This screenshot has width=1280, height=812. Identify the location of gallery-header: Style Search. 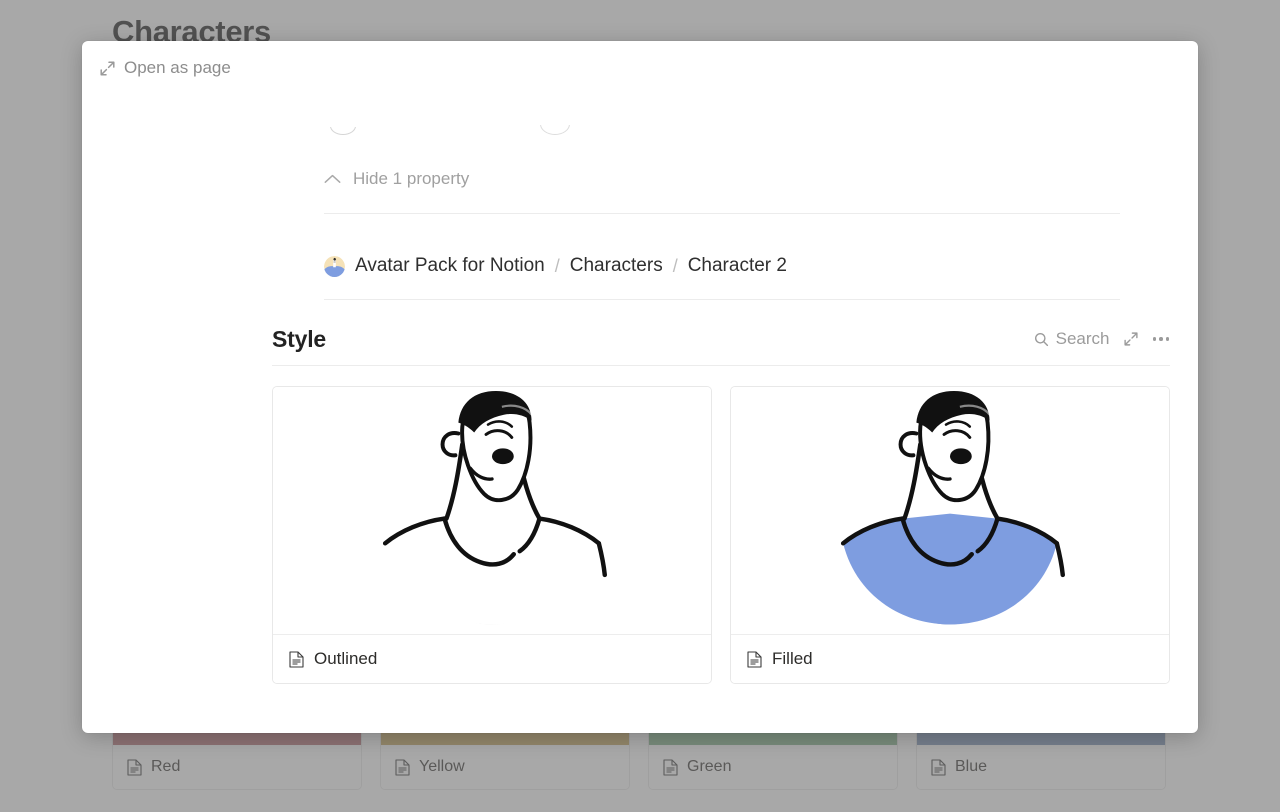
(721, 339).